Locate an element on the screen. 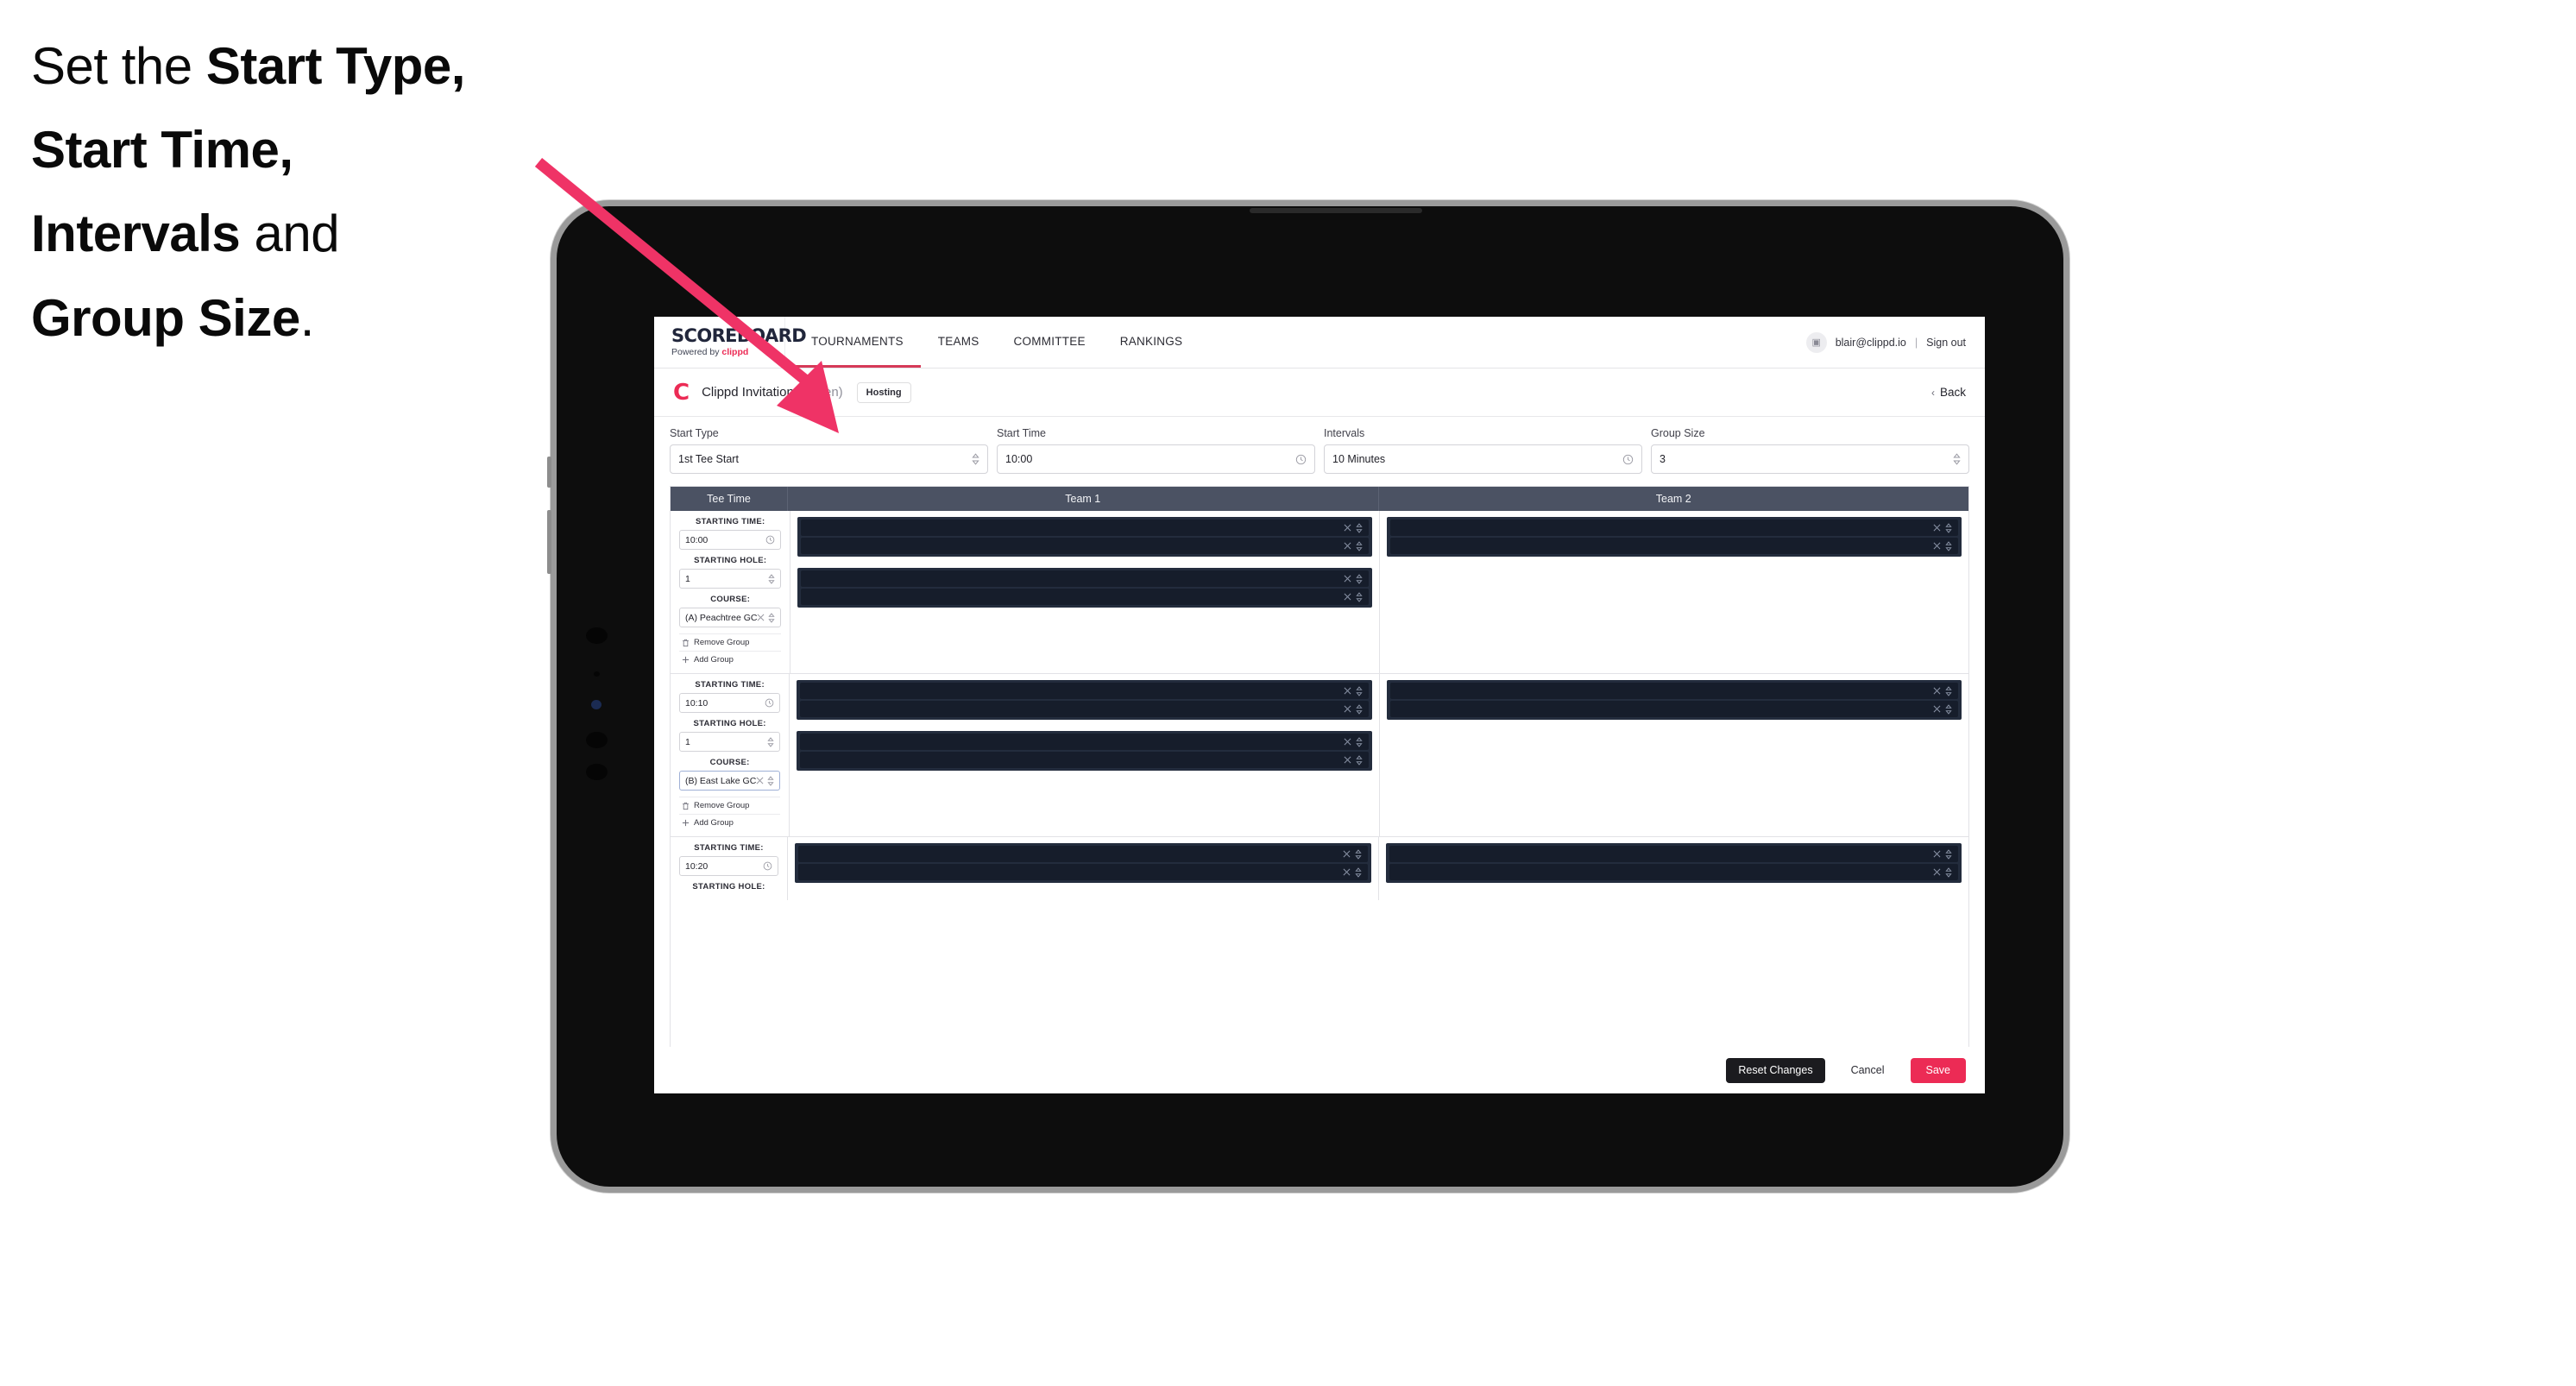 This screenshot has width=2576, height=1386. volume-up-button is located at coordinates (549, 472).